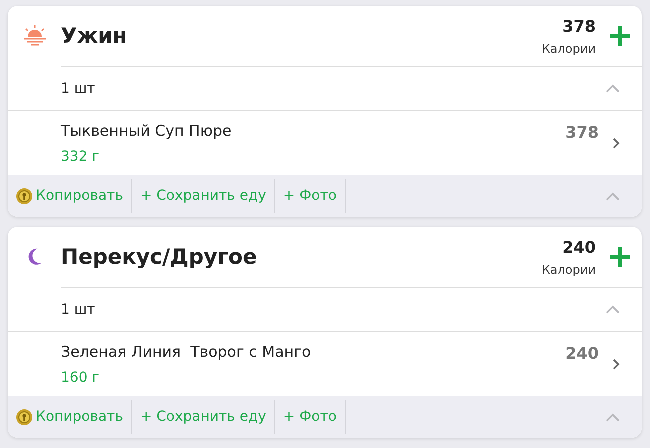 Image resolution: width=650 pixels, height=448 pixels. Describe the element at coordinates (582, 353) in the screenshot. I see `food-calories: 240` at that location.